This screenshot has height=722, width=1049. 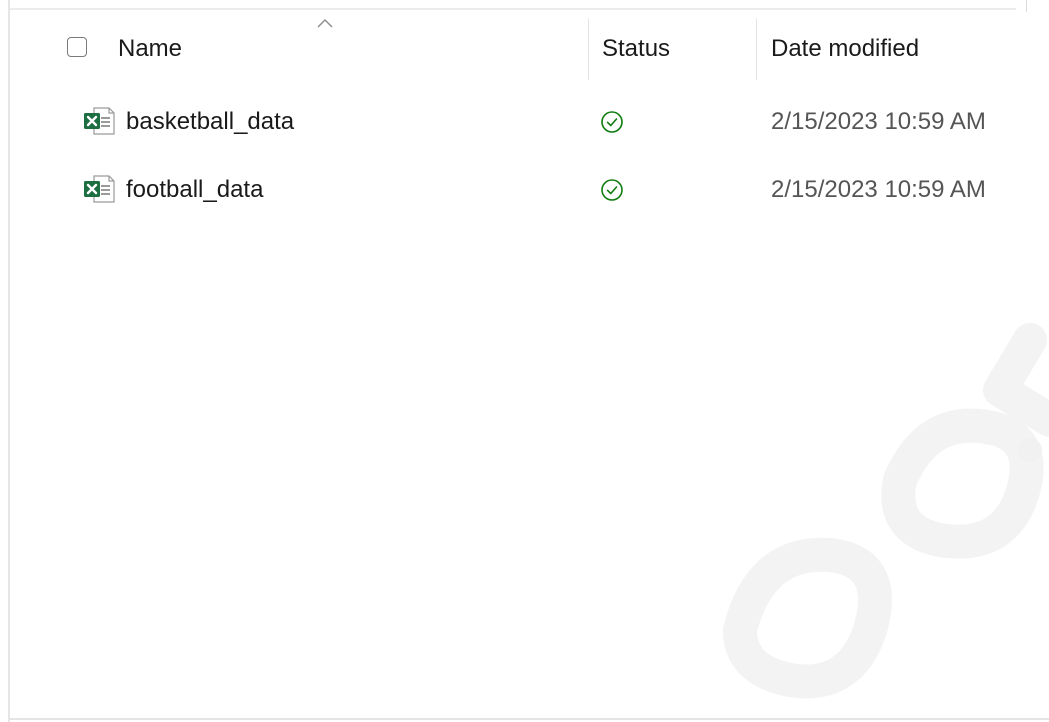 I want to click on column-header-status: Status, so click(x=677, y=49).